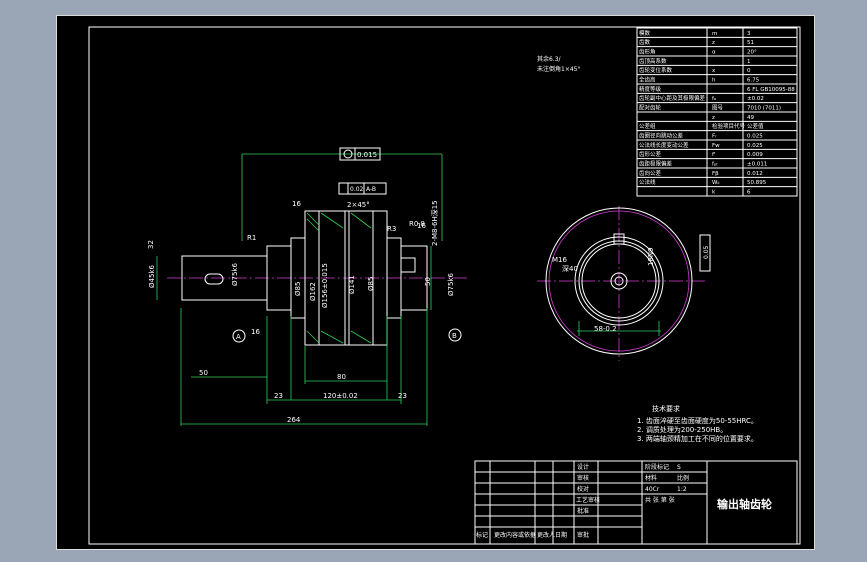 The image size is (867, 562). I want to click on datum-a-marker: A, so click(239, 336).